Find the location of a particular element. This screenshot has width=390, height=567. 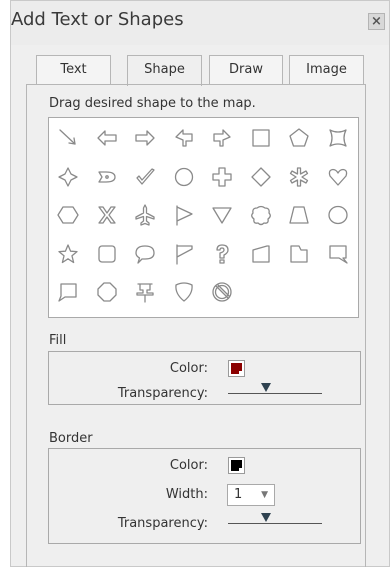

tab-shape-icon is located at coordinates (299, 254).